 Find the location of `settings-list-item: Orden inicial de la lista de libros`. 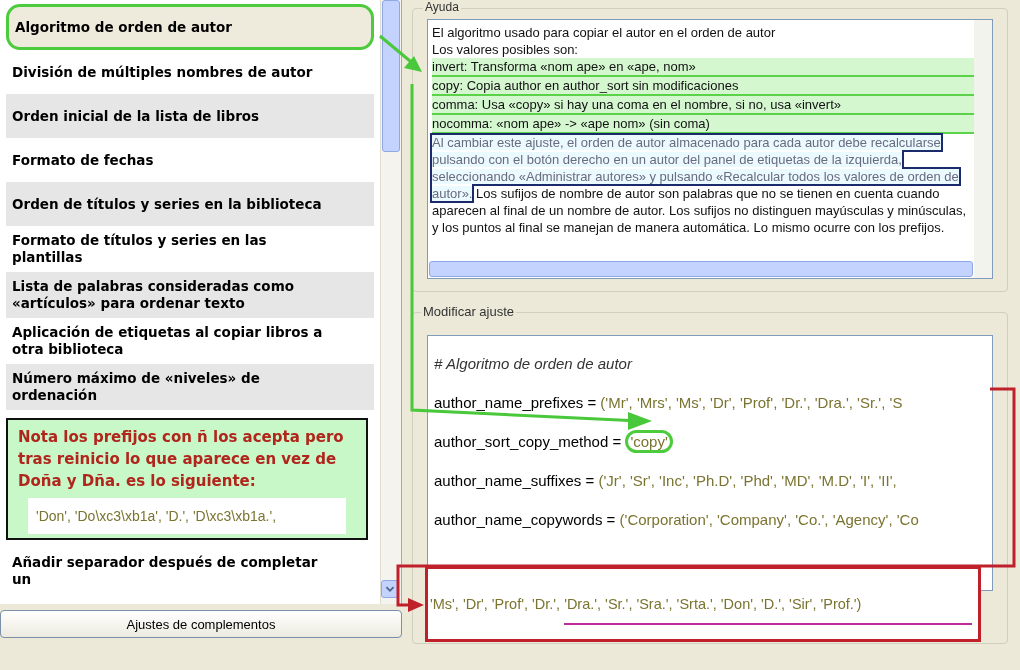

settings-list-item: Orden inicial de la lista de libros is located at coordinates (190, 116).